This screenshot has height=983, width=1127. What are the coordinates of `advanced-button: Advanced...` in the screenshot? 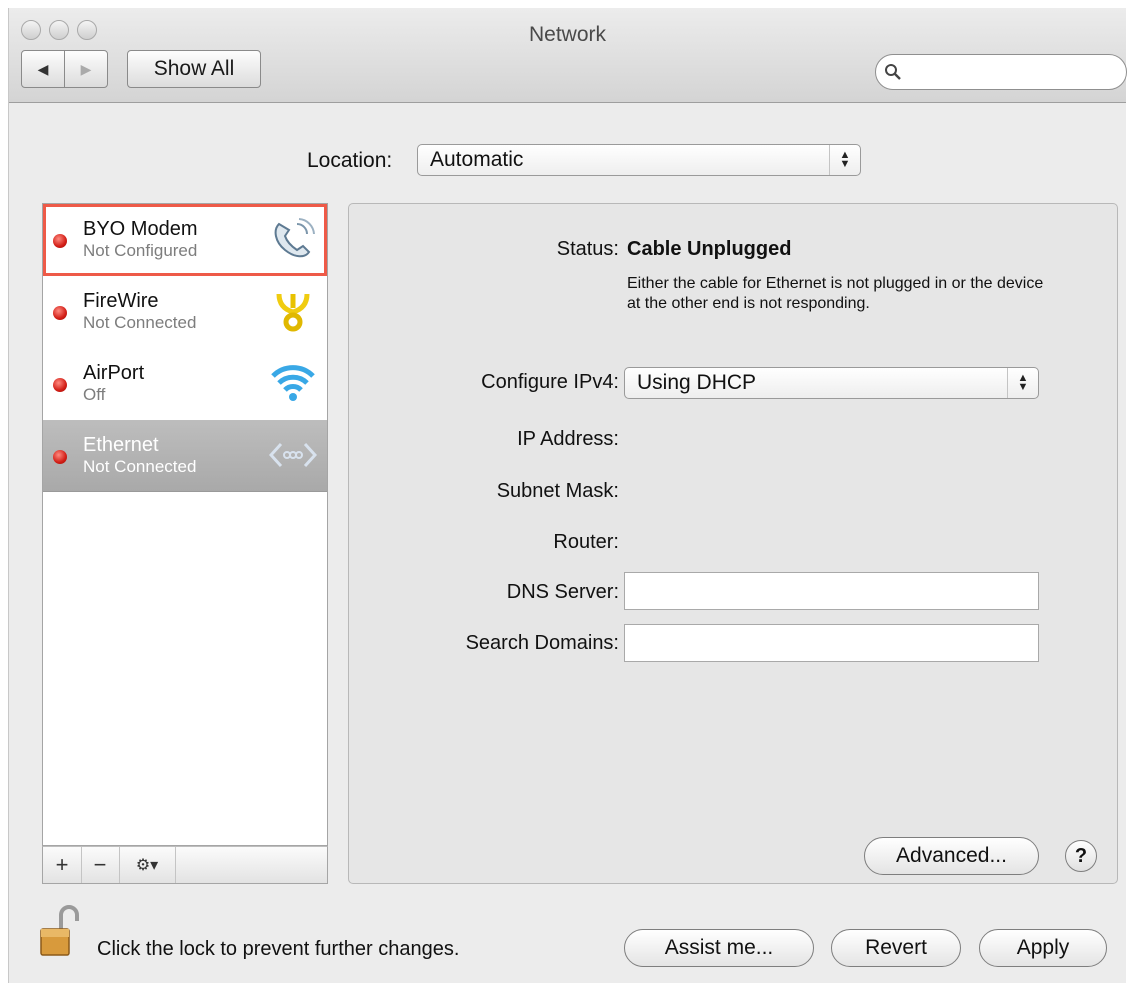 It's located at (951, 856).